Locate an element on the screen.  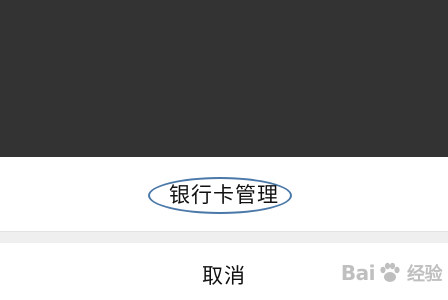
sheet-separator is located at coordinates (224, 237).